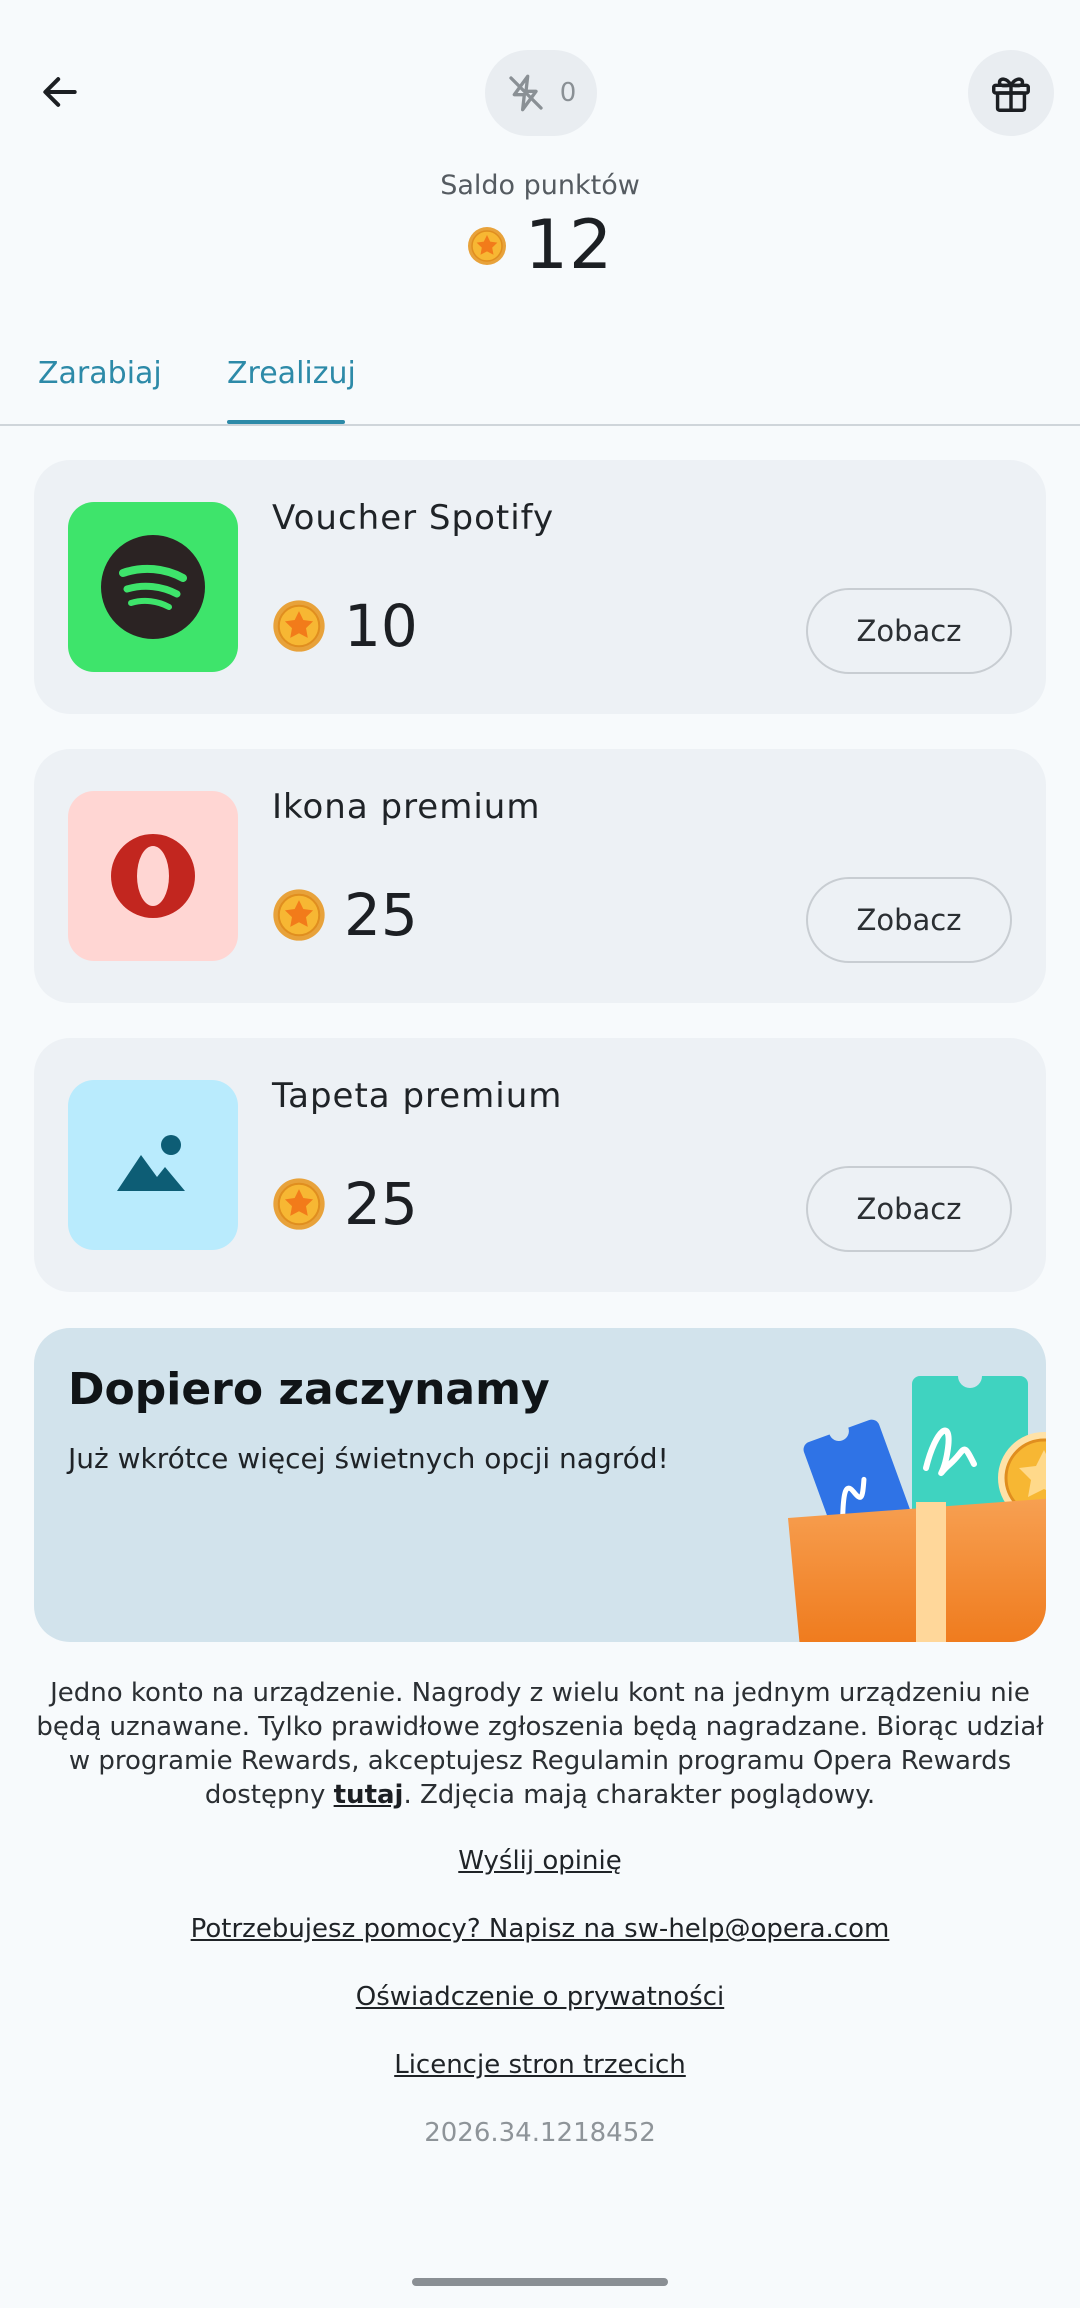  What do you see at coordinates (286, 422) in the screenshot?
I see `tab-selected-indicator` at bounding box center [286, 422].